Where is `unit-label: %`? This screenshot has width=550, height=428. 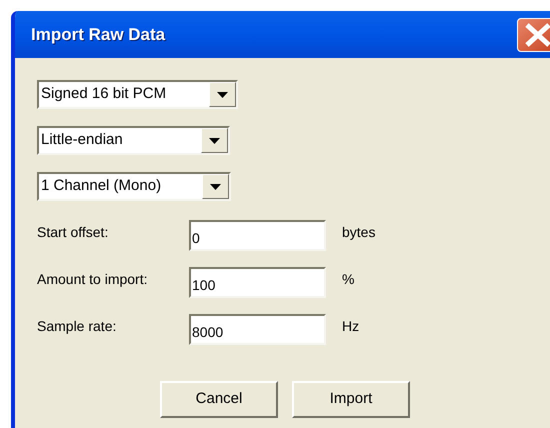 unit-label: % is located at coordinates (348, 279).